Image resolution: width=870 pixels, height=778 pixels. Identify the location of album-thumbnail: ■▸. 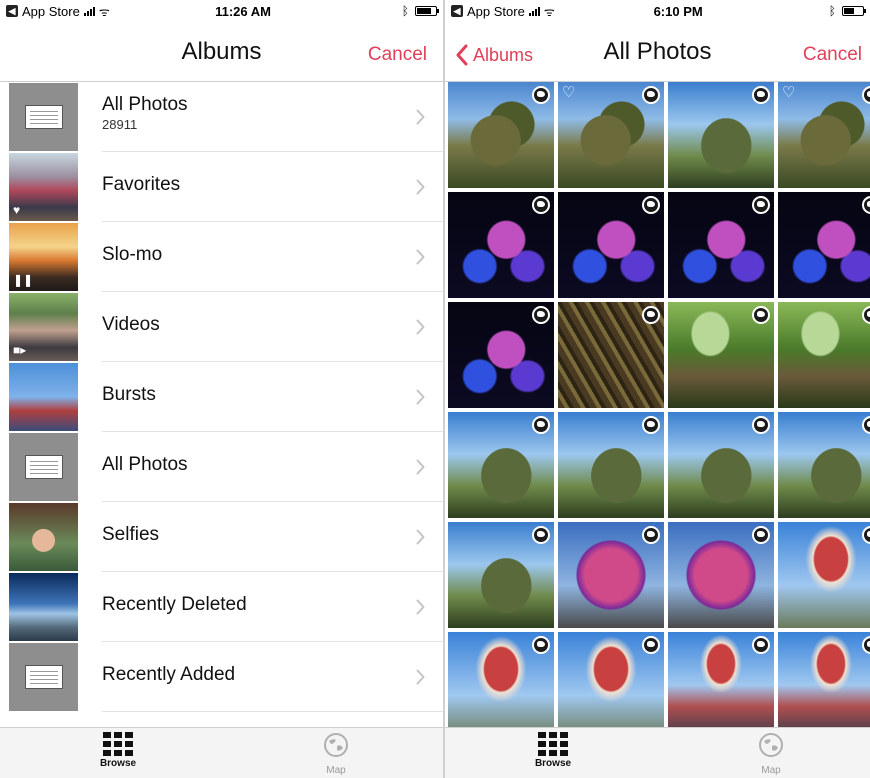
(43, 327).